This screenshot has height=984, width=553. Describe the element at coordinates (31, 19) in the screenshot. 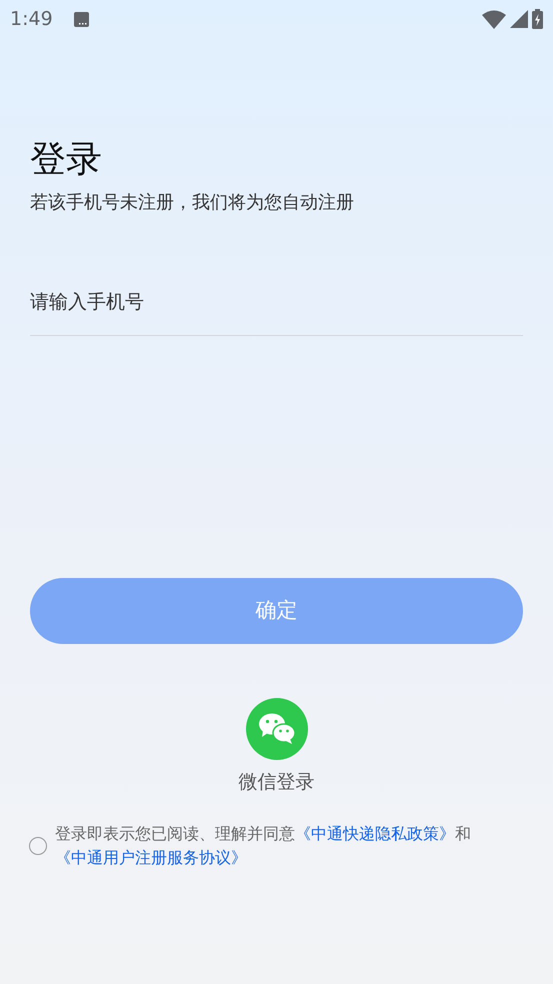

I see `status-time: 1:49` at that location.